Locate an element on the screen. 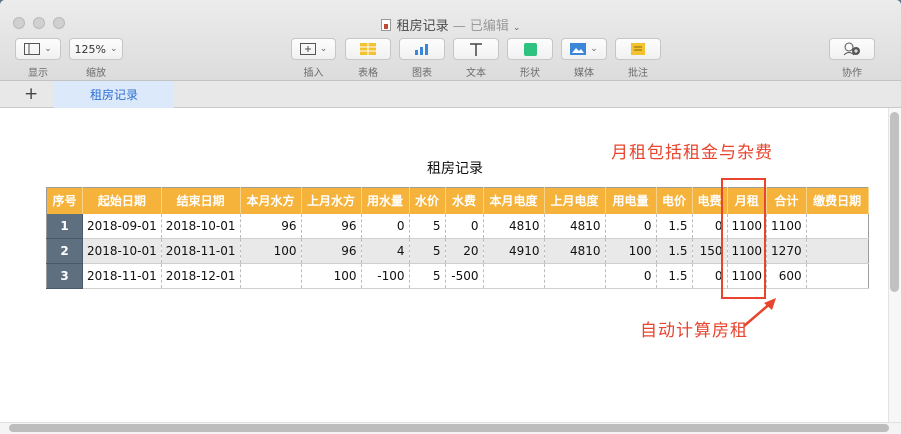  auto-calc-annotation: 自动计算房租 is located at coordinates (694, 331).